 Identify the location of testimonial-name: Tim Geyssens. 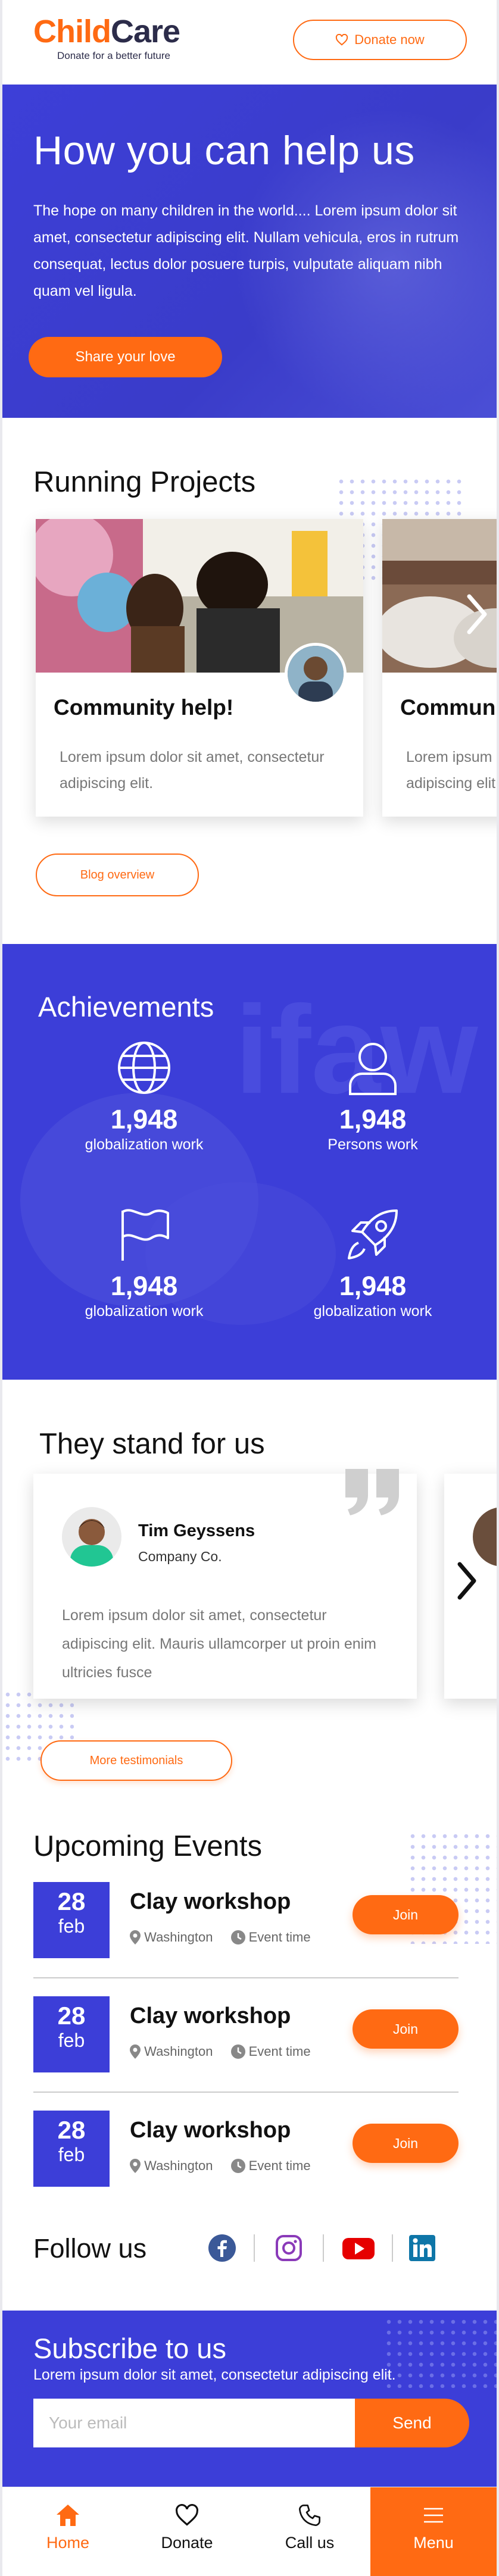
(196, 1530).